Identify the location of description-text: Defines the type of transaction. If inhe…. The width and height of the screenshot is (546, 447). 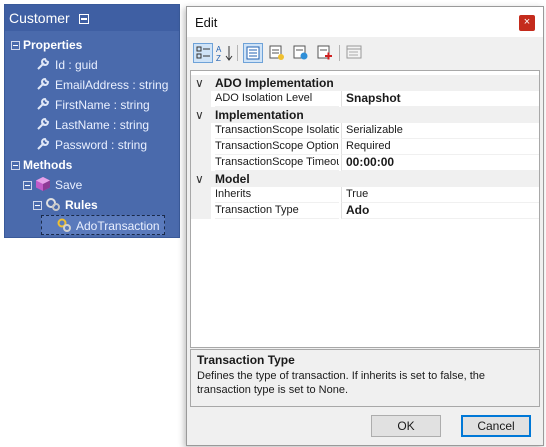
(341, 383).